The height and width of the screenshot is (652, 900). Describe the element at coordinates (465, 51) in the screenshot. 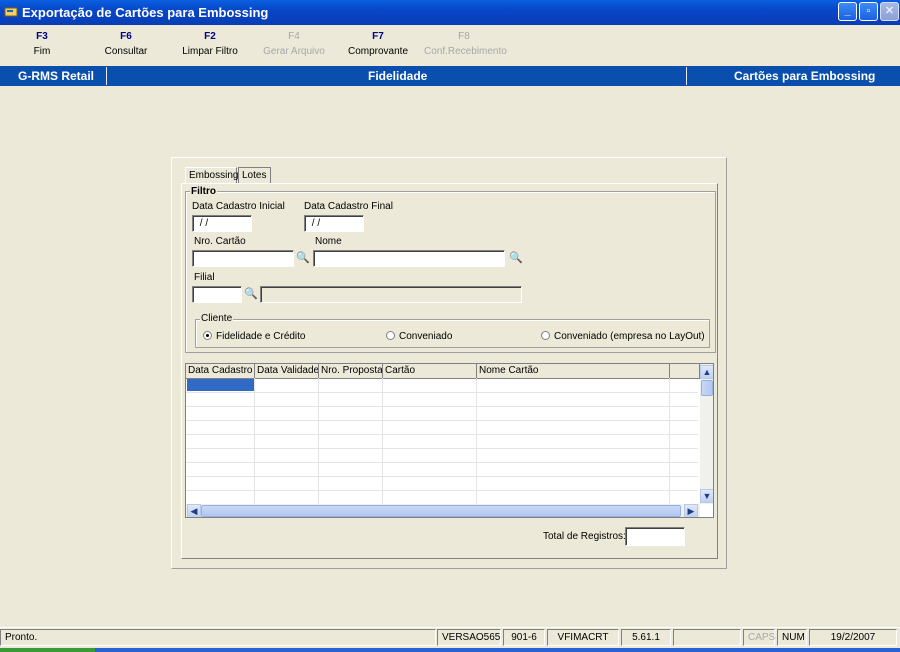

I see `fkey-label: Conf.Recebimento` at that location.